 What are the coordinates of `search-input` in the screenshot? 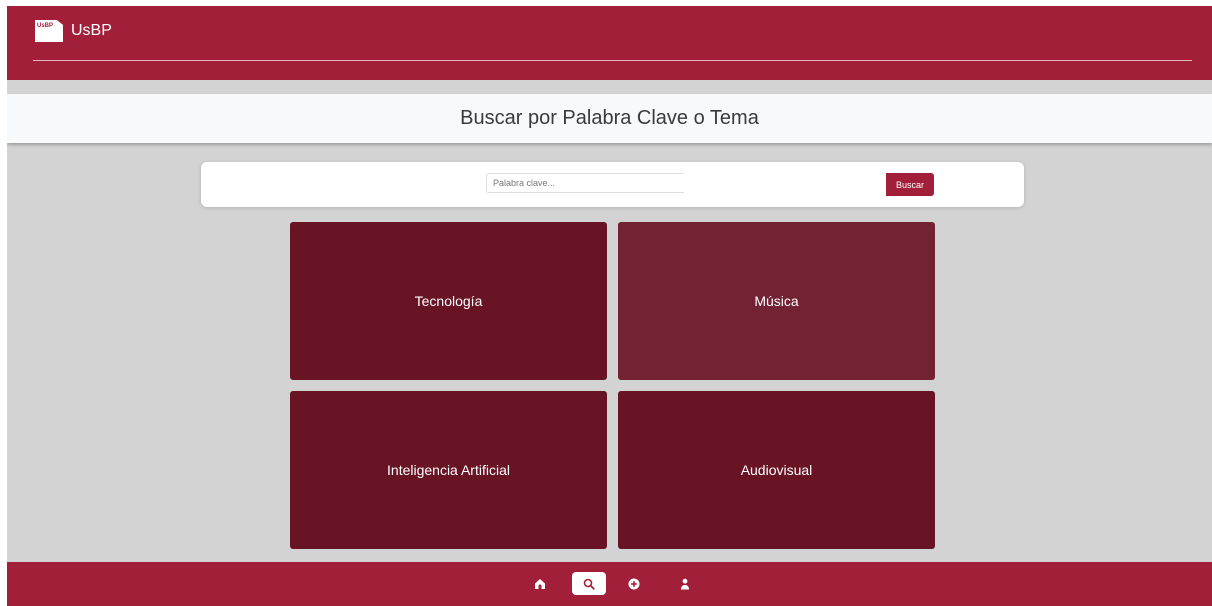 It's located at (585, 183).